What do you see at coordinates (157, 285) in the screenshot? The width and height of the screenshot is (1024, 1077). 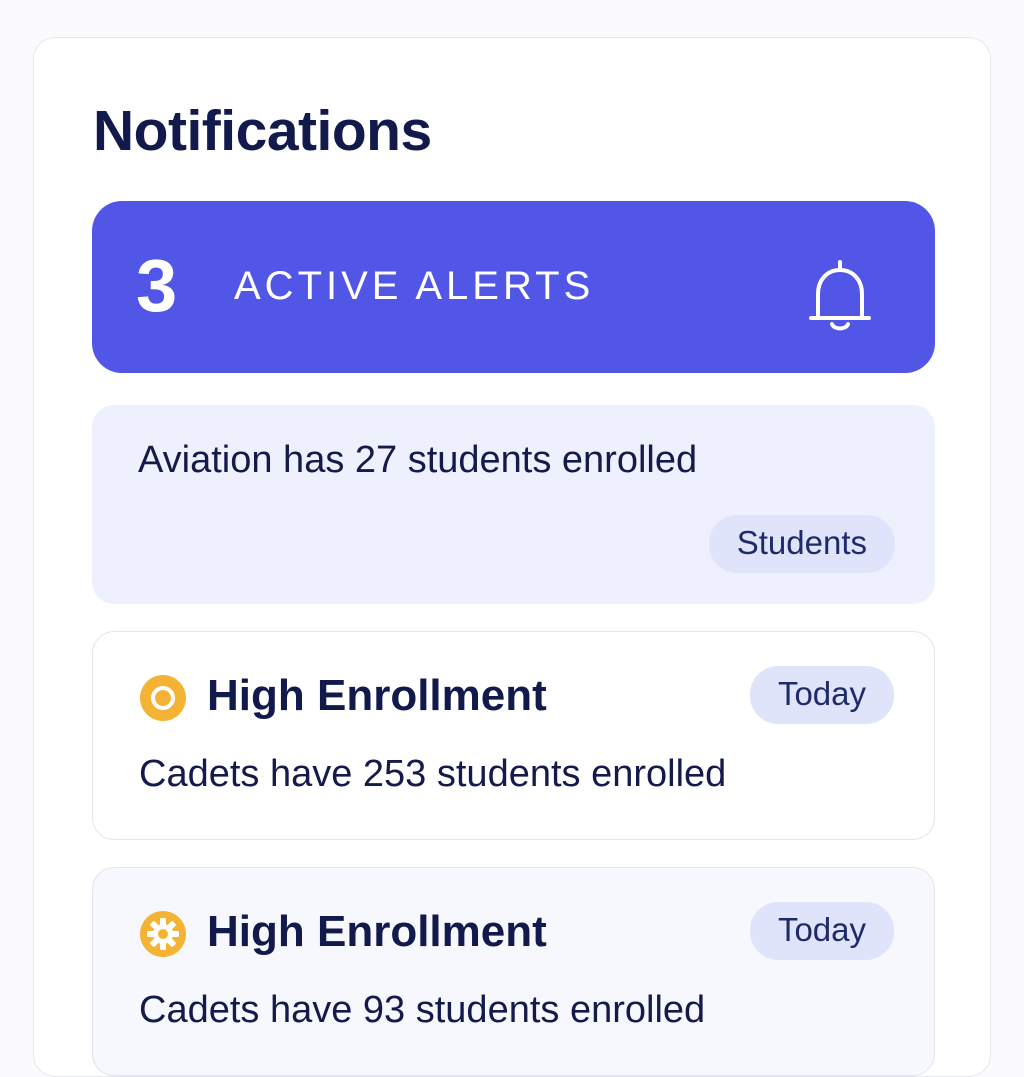 I see `alert-count: 3` at bounding box center [157, 285].